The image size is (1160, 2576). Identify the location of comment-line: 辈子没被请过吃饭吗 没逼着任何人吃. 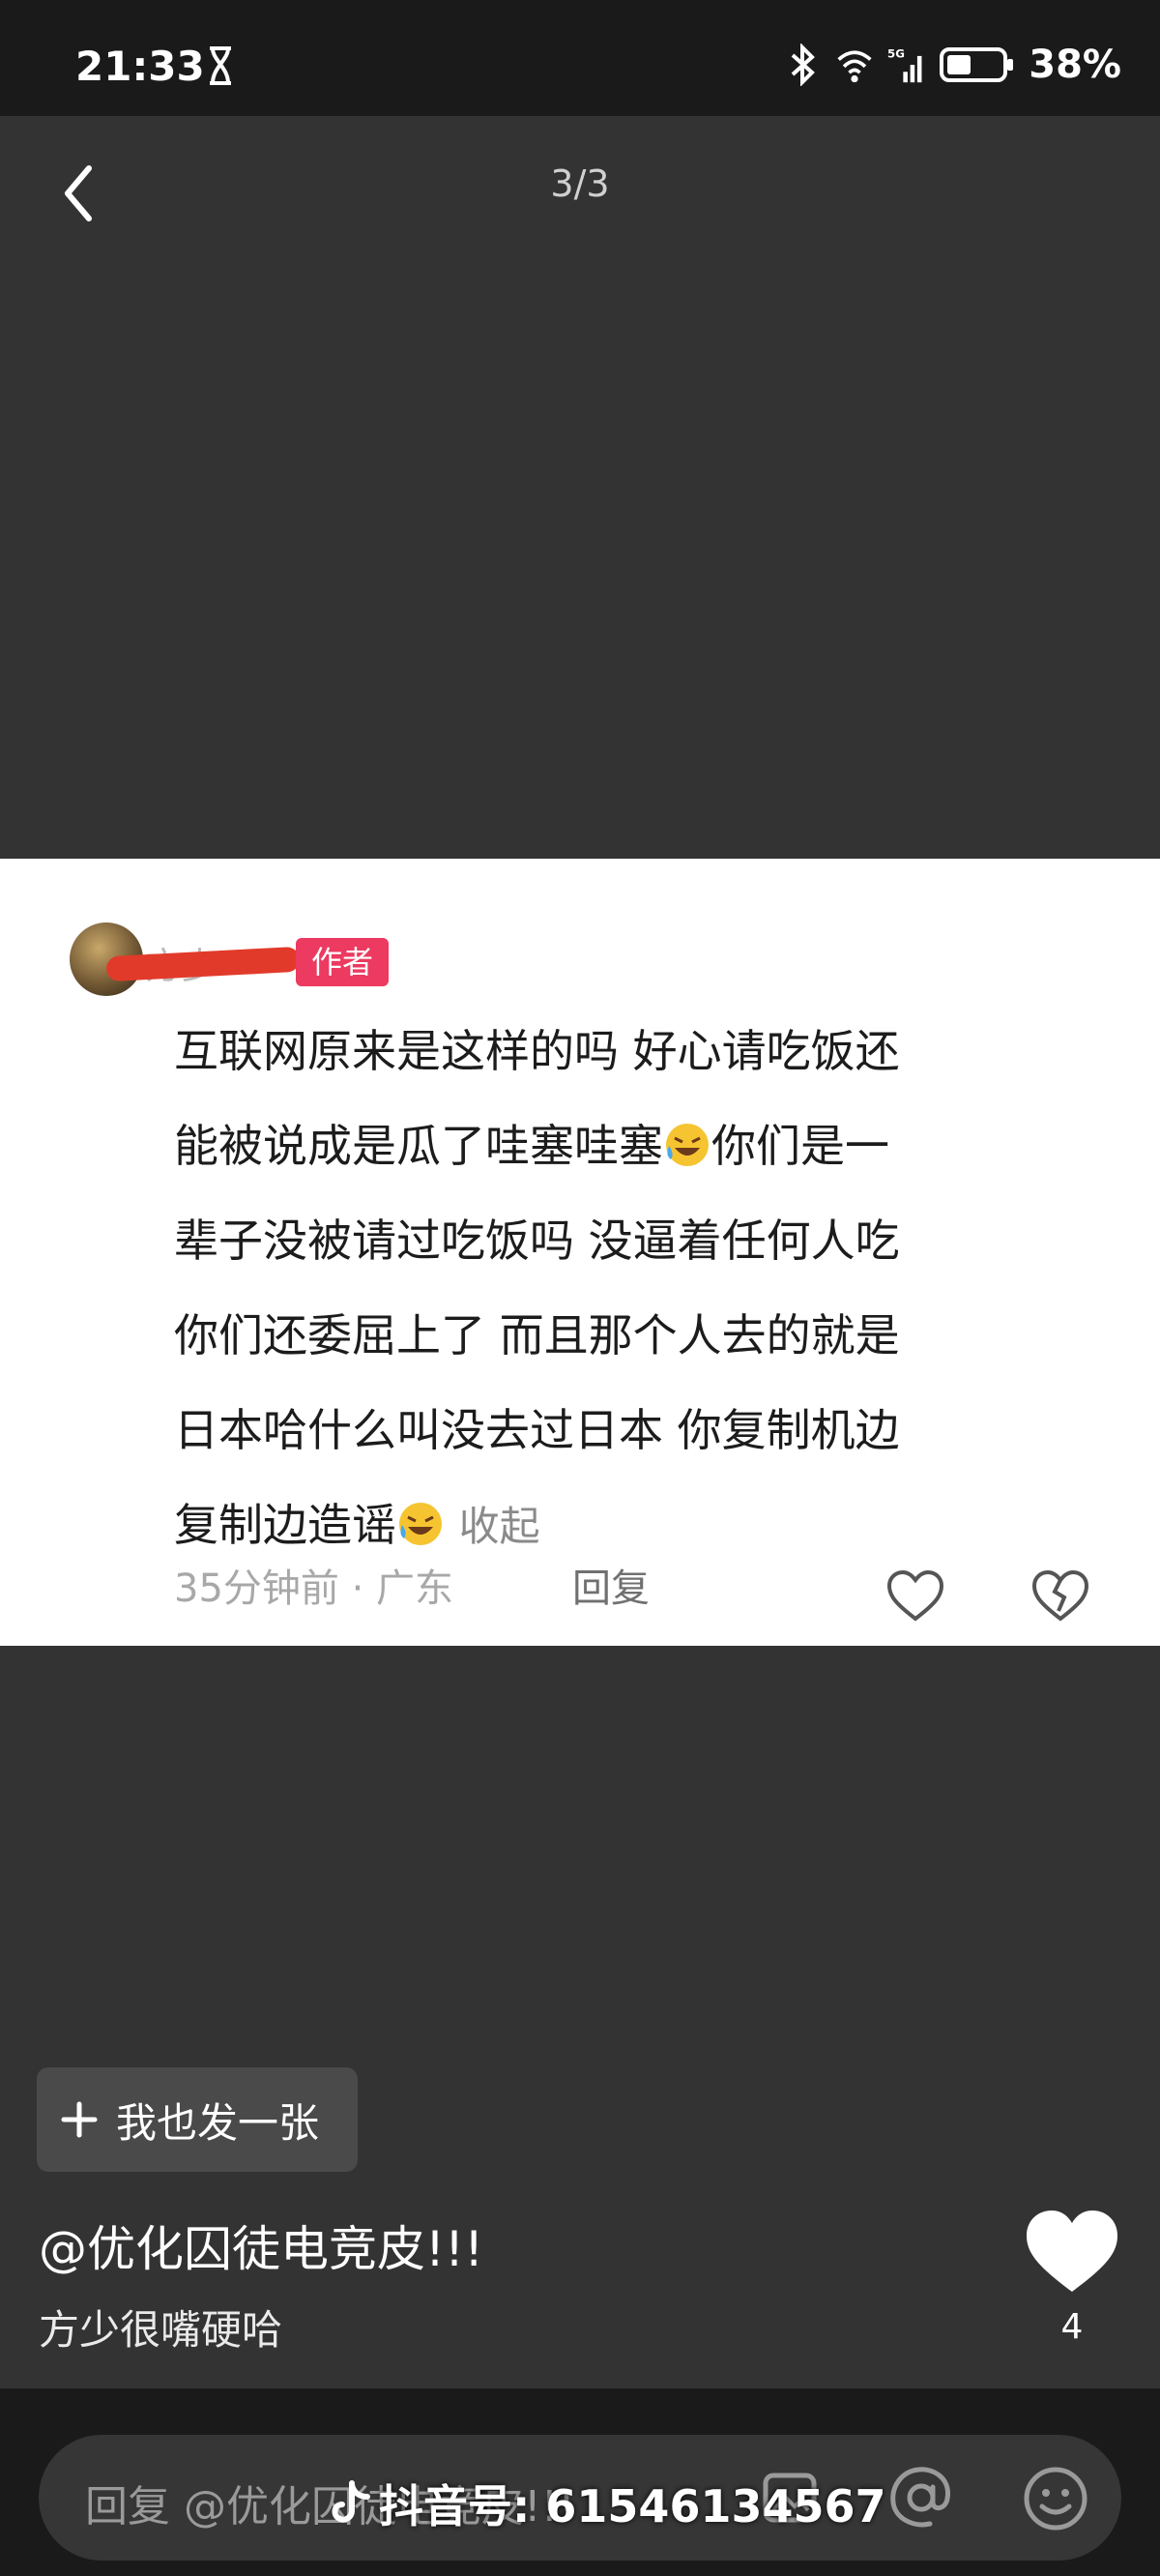
(537, 1241).